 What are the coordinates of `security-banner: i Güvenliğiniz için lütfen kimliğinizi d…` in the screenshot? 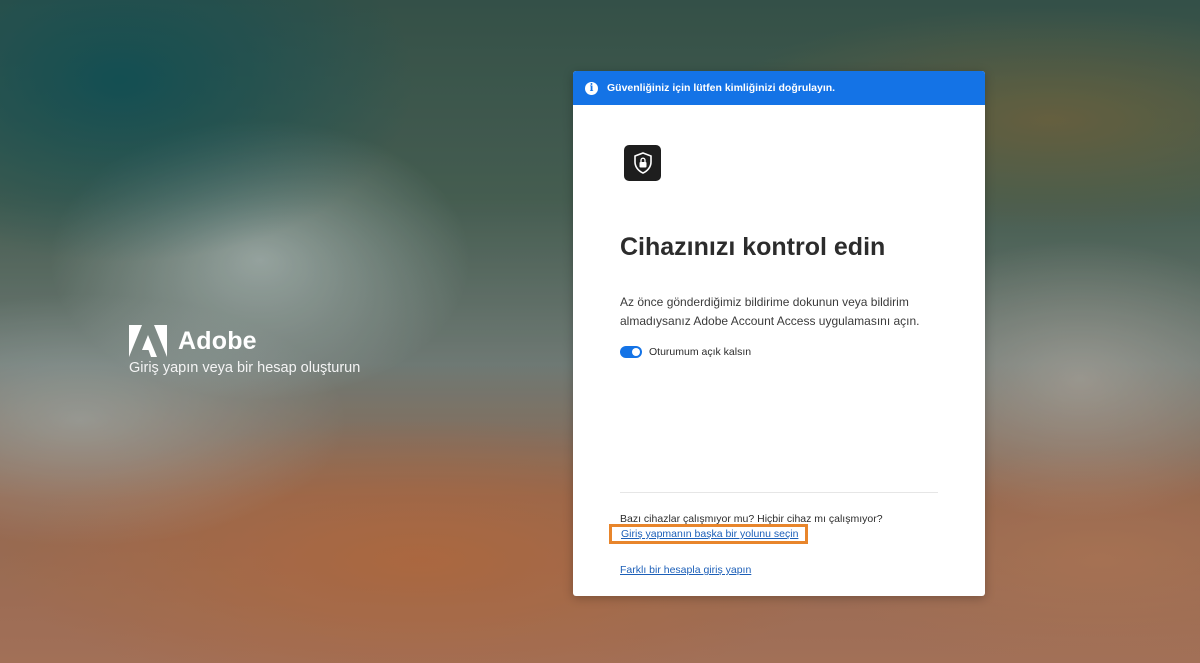 It's located at (779, 88).